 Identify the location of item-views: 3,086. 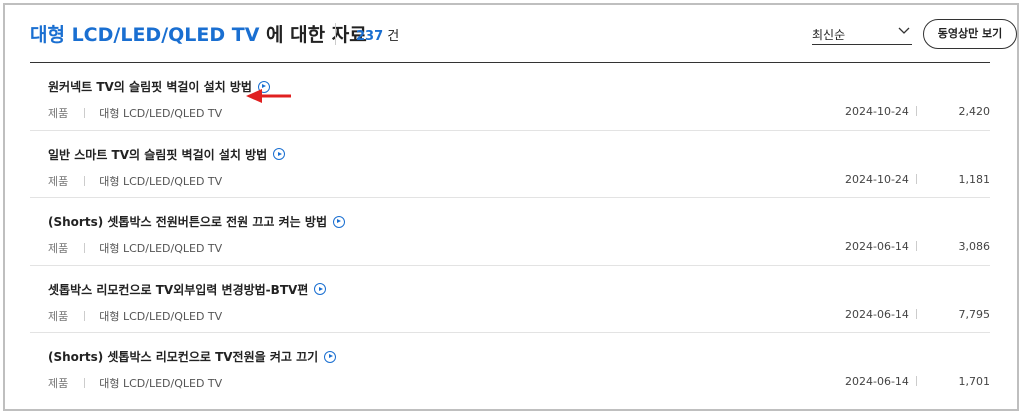
(974, 246).